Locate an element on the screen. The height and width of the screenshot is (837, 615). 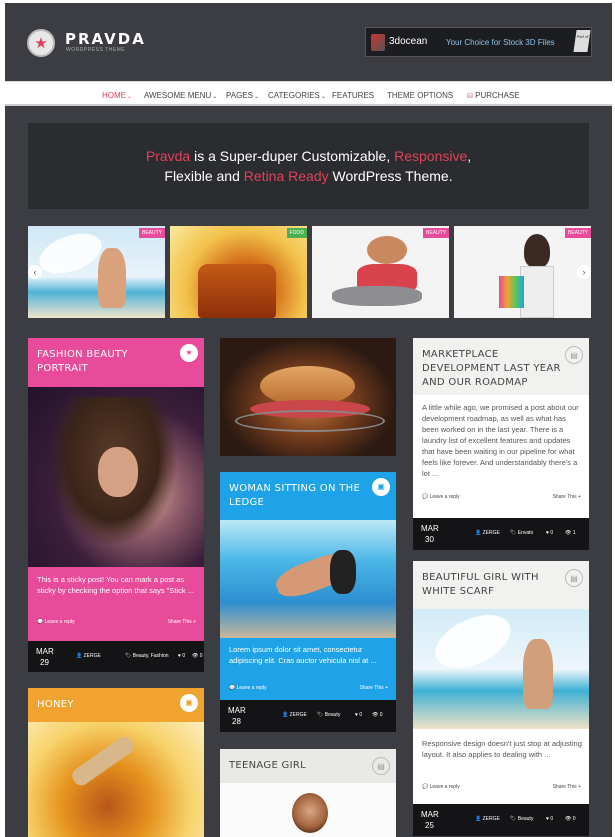
hero-highlight: Responsive is located at coordinates (431, 156).